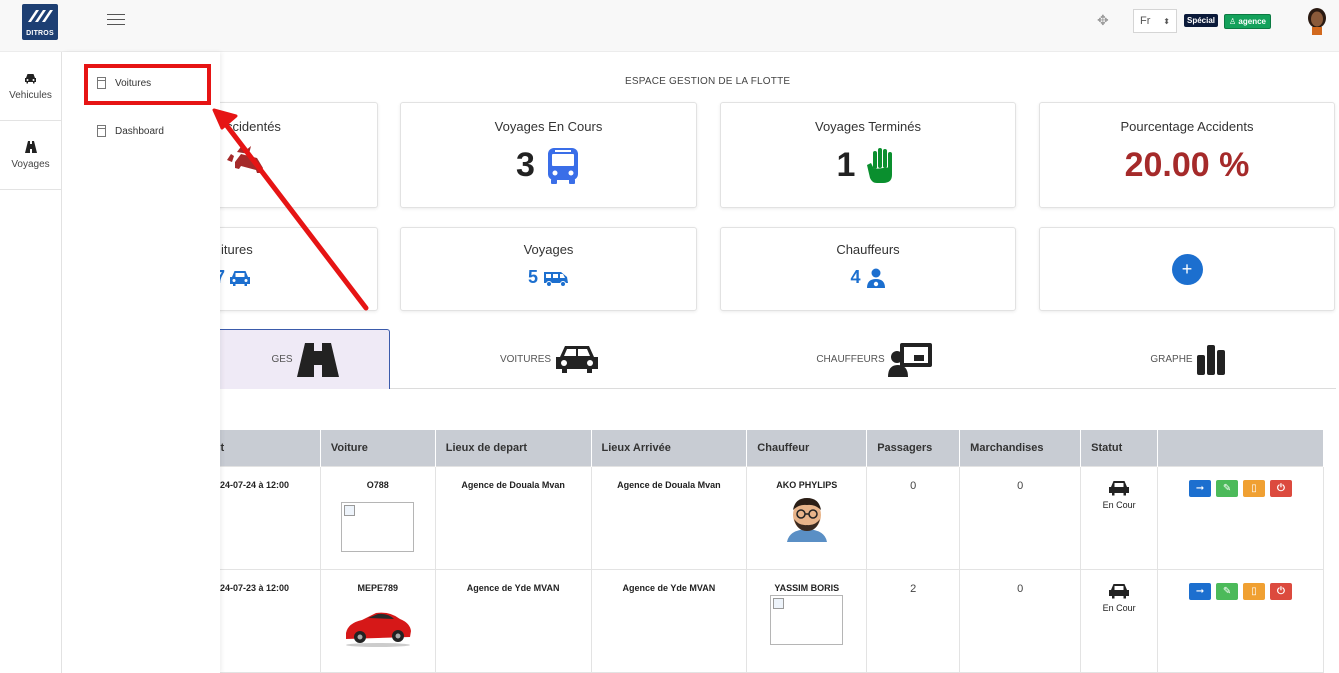 The width and height of the screenshot is (1339, 673). I want to click on col-header-chauffeur: Chauffeur, so click(807, 448).